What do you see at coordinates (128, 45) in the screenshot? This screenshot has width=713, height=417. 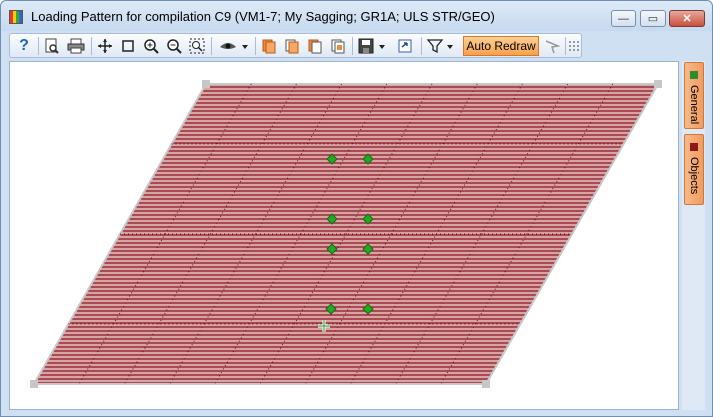 I see `select-rectangle-icon` at bounding box center [128, 45].